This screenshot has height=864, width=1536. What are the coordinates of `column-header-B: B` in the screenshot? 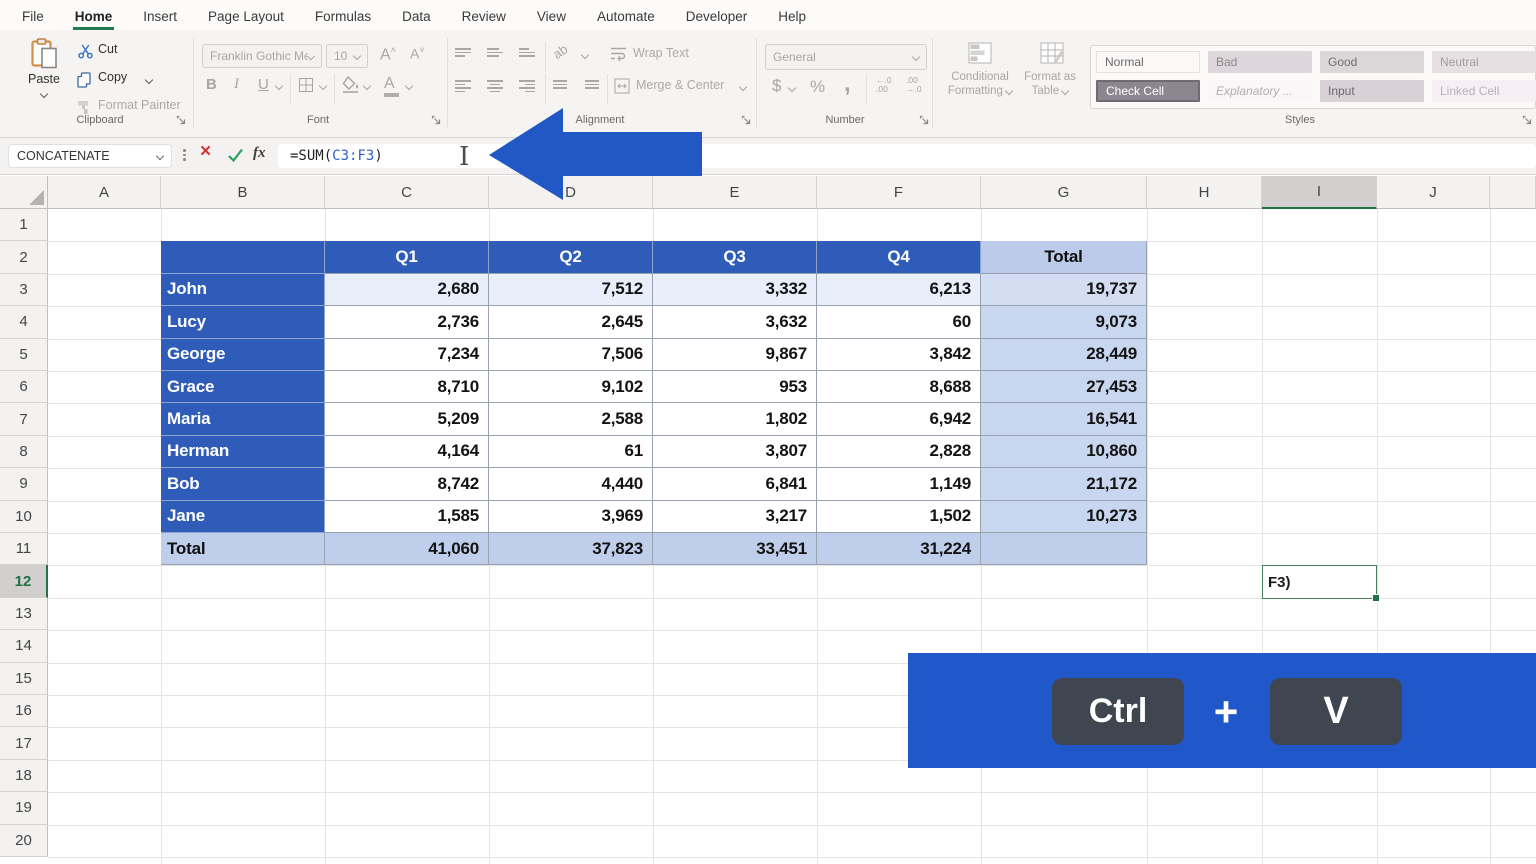 It's located at (243, 192).